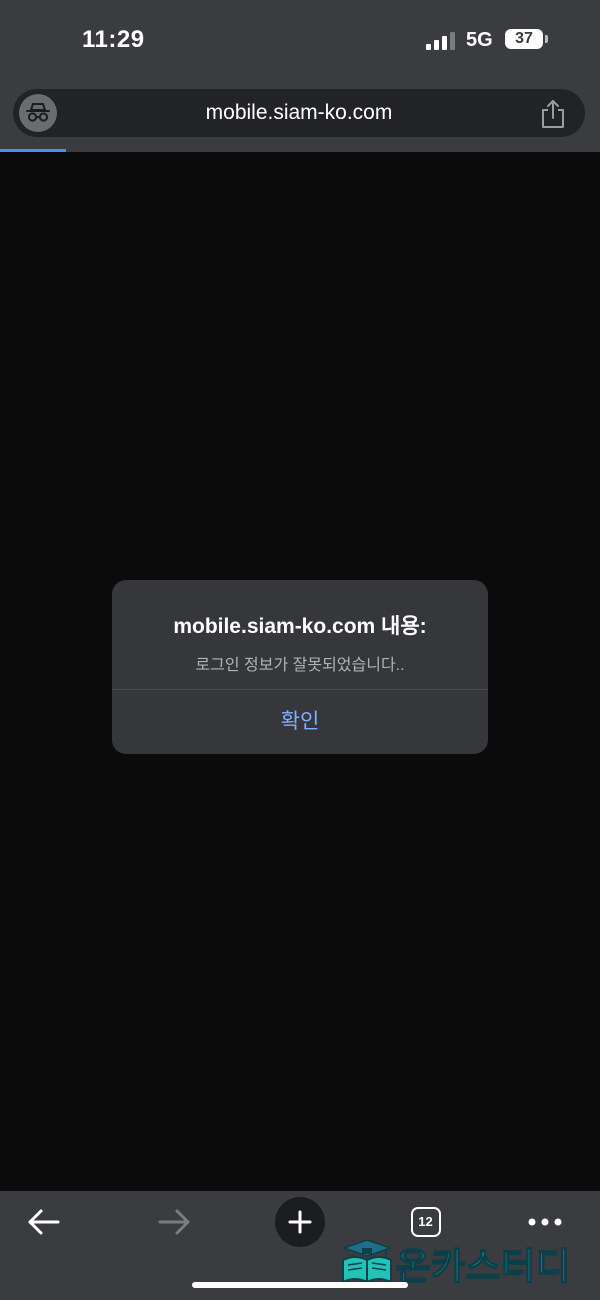 The width and height of the screenshot is (600, 1300). I want to click on battery-level: 37, so click(524, 38).